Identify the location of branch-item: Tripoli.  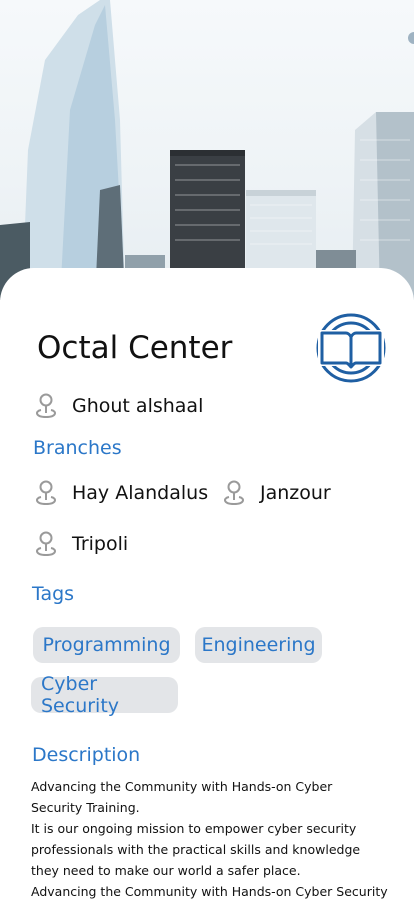
(80, 543).